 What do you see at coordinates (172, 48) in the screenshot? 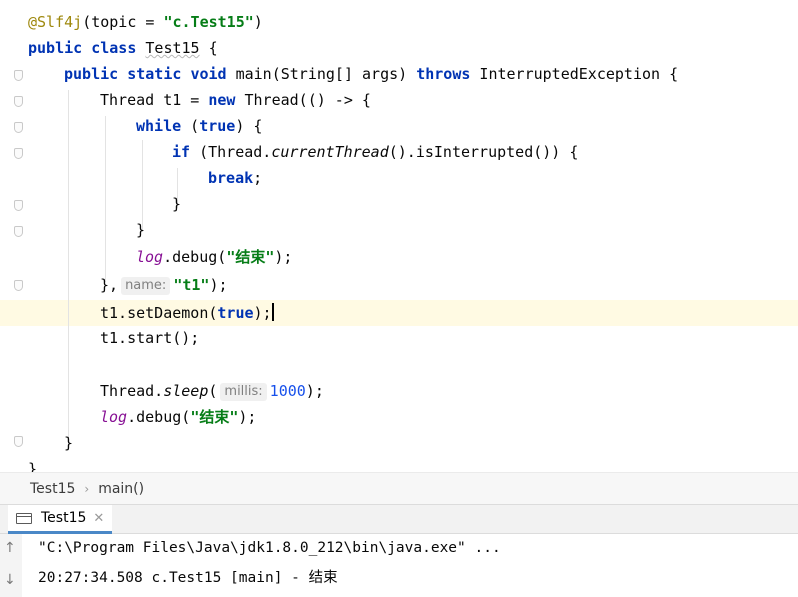
I see `class-name: Test15` at bounding box center [172, 48].